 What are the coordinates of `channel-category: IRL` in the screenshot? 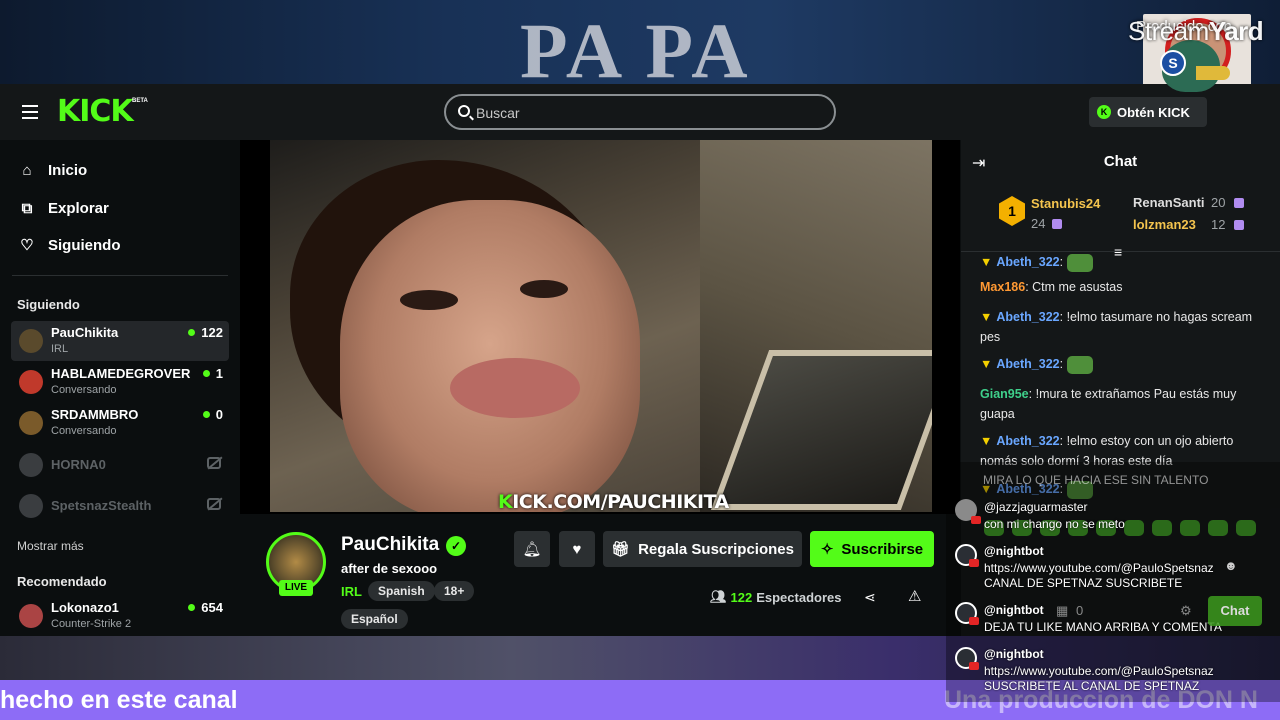 It's located at (60, 349).